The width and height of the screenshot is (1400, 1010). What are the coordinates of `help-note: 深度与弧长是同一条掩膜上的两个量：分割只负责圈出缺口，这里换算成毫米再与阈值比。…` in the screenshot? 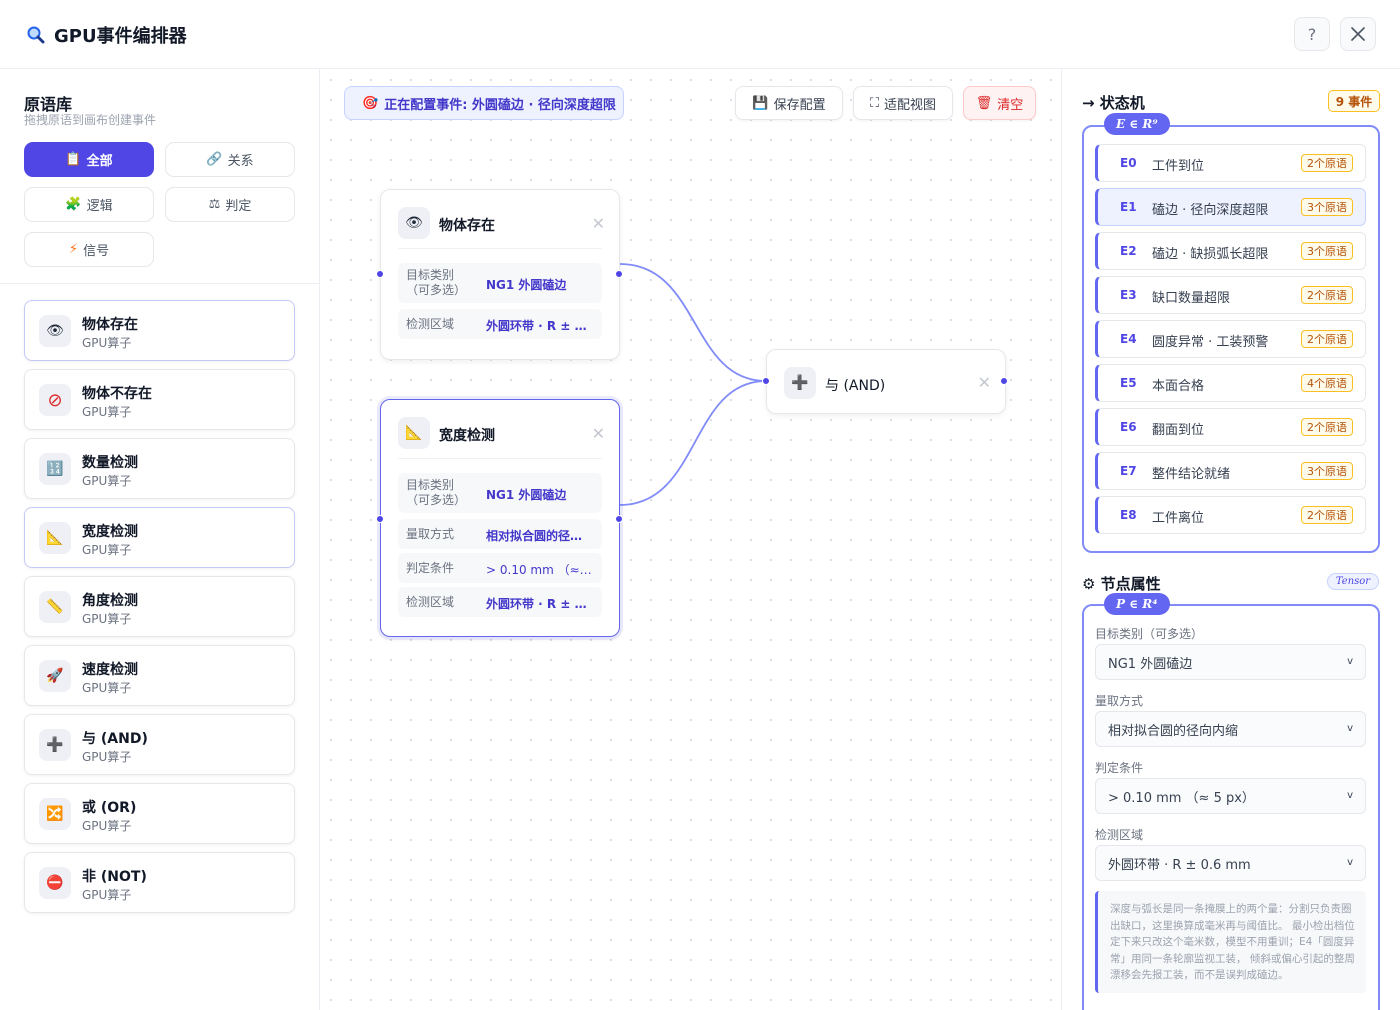 It's located at (1230, 942).